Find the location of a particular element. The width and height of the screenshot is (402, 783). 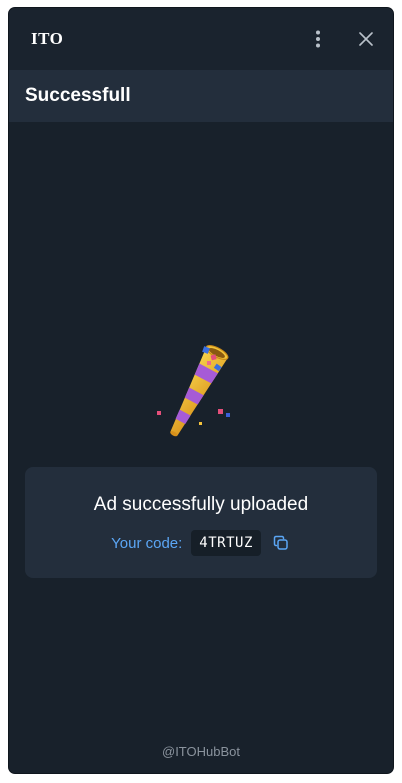

more-options-button is located at coordinates (318, 39).